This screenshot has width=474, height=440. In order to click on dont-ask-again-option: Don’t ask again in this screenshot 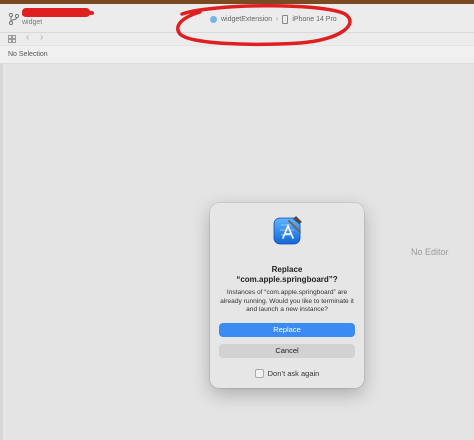, I will do `click(287, 373)`.